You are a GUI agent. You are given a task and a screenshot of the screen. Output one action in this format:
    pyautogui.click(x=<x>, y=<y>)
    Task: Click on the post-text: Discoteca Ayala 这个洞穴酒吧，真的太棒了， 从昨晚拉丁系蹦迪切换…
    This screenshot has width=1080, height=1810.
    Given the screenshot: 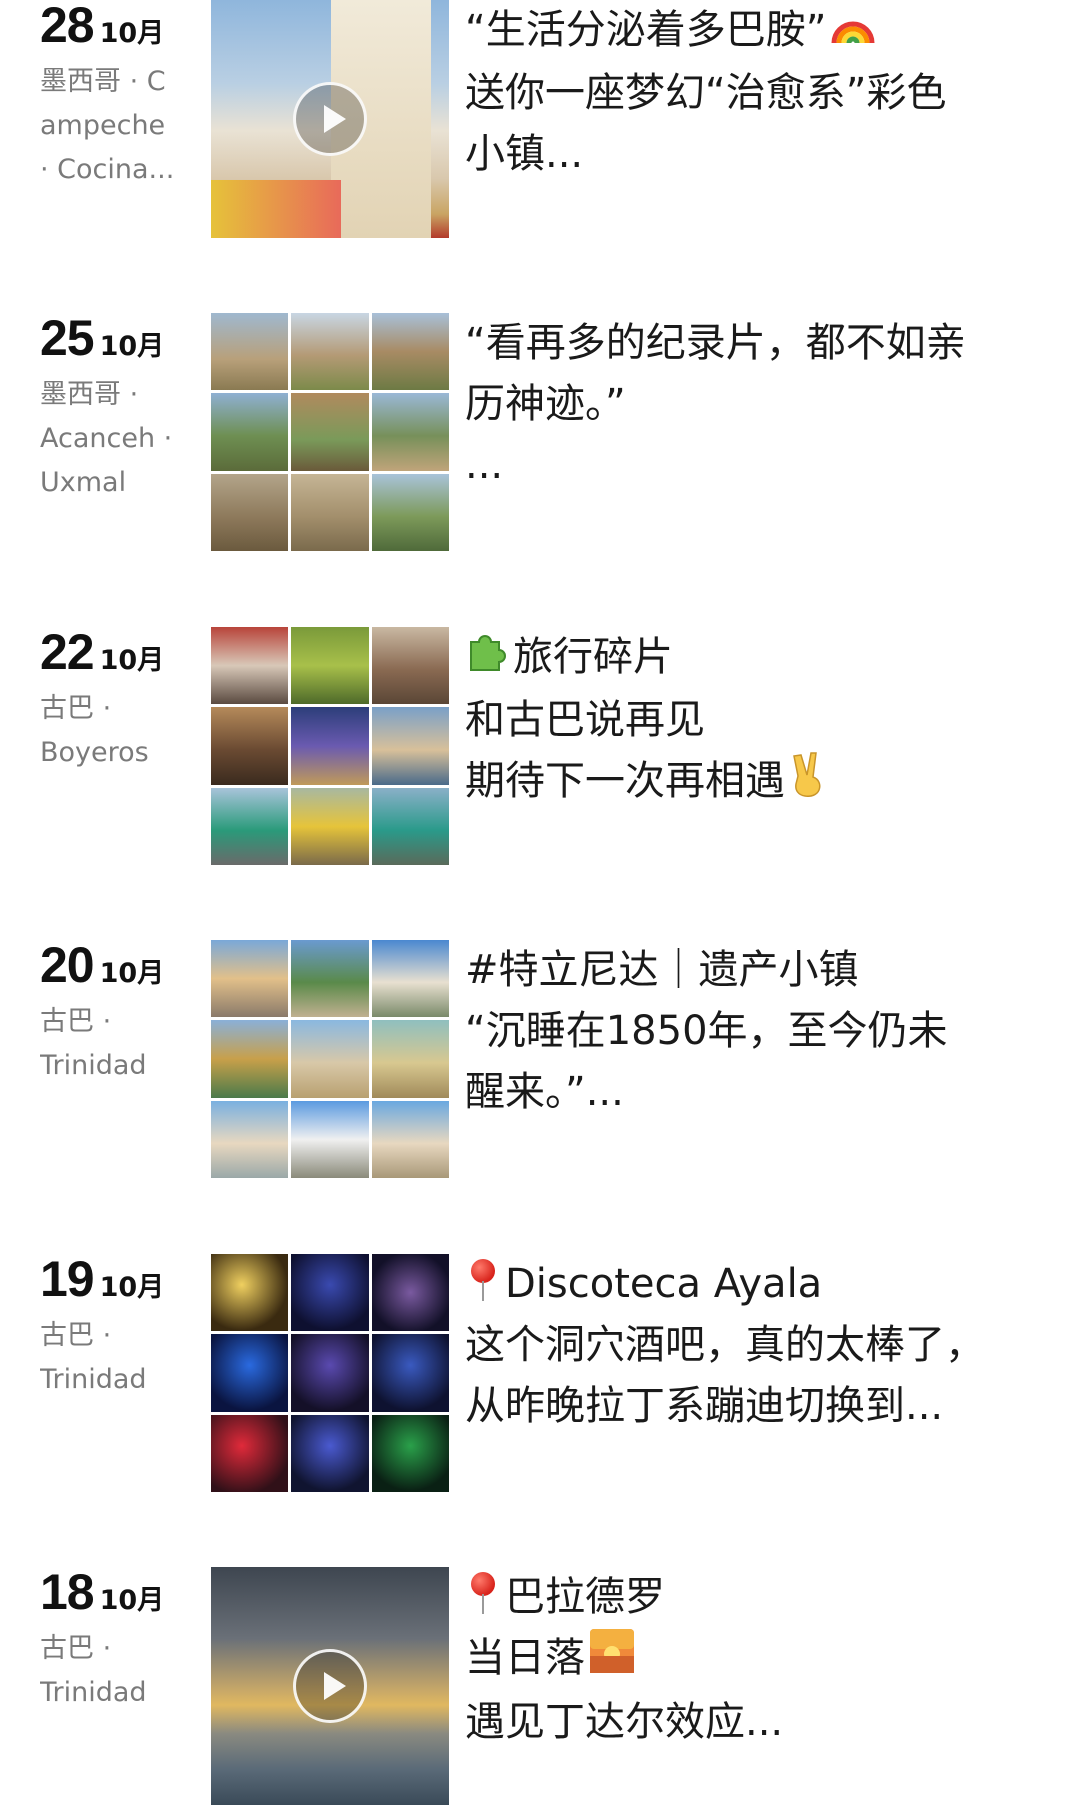 What is the action you would take?
    pyautogui.click(x=765, y=1345)
    